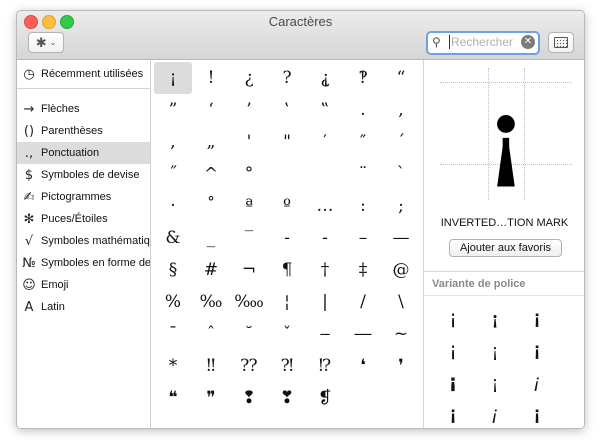 The image size is (600, 447). I want to click on character-cell: %, so click(173, 302).